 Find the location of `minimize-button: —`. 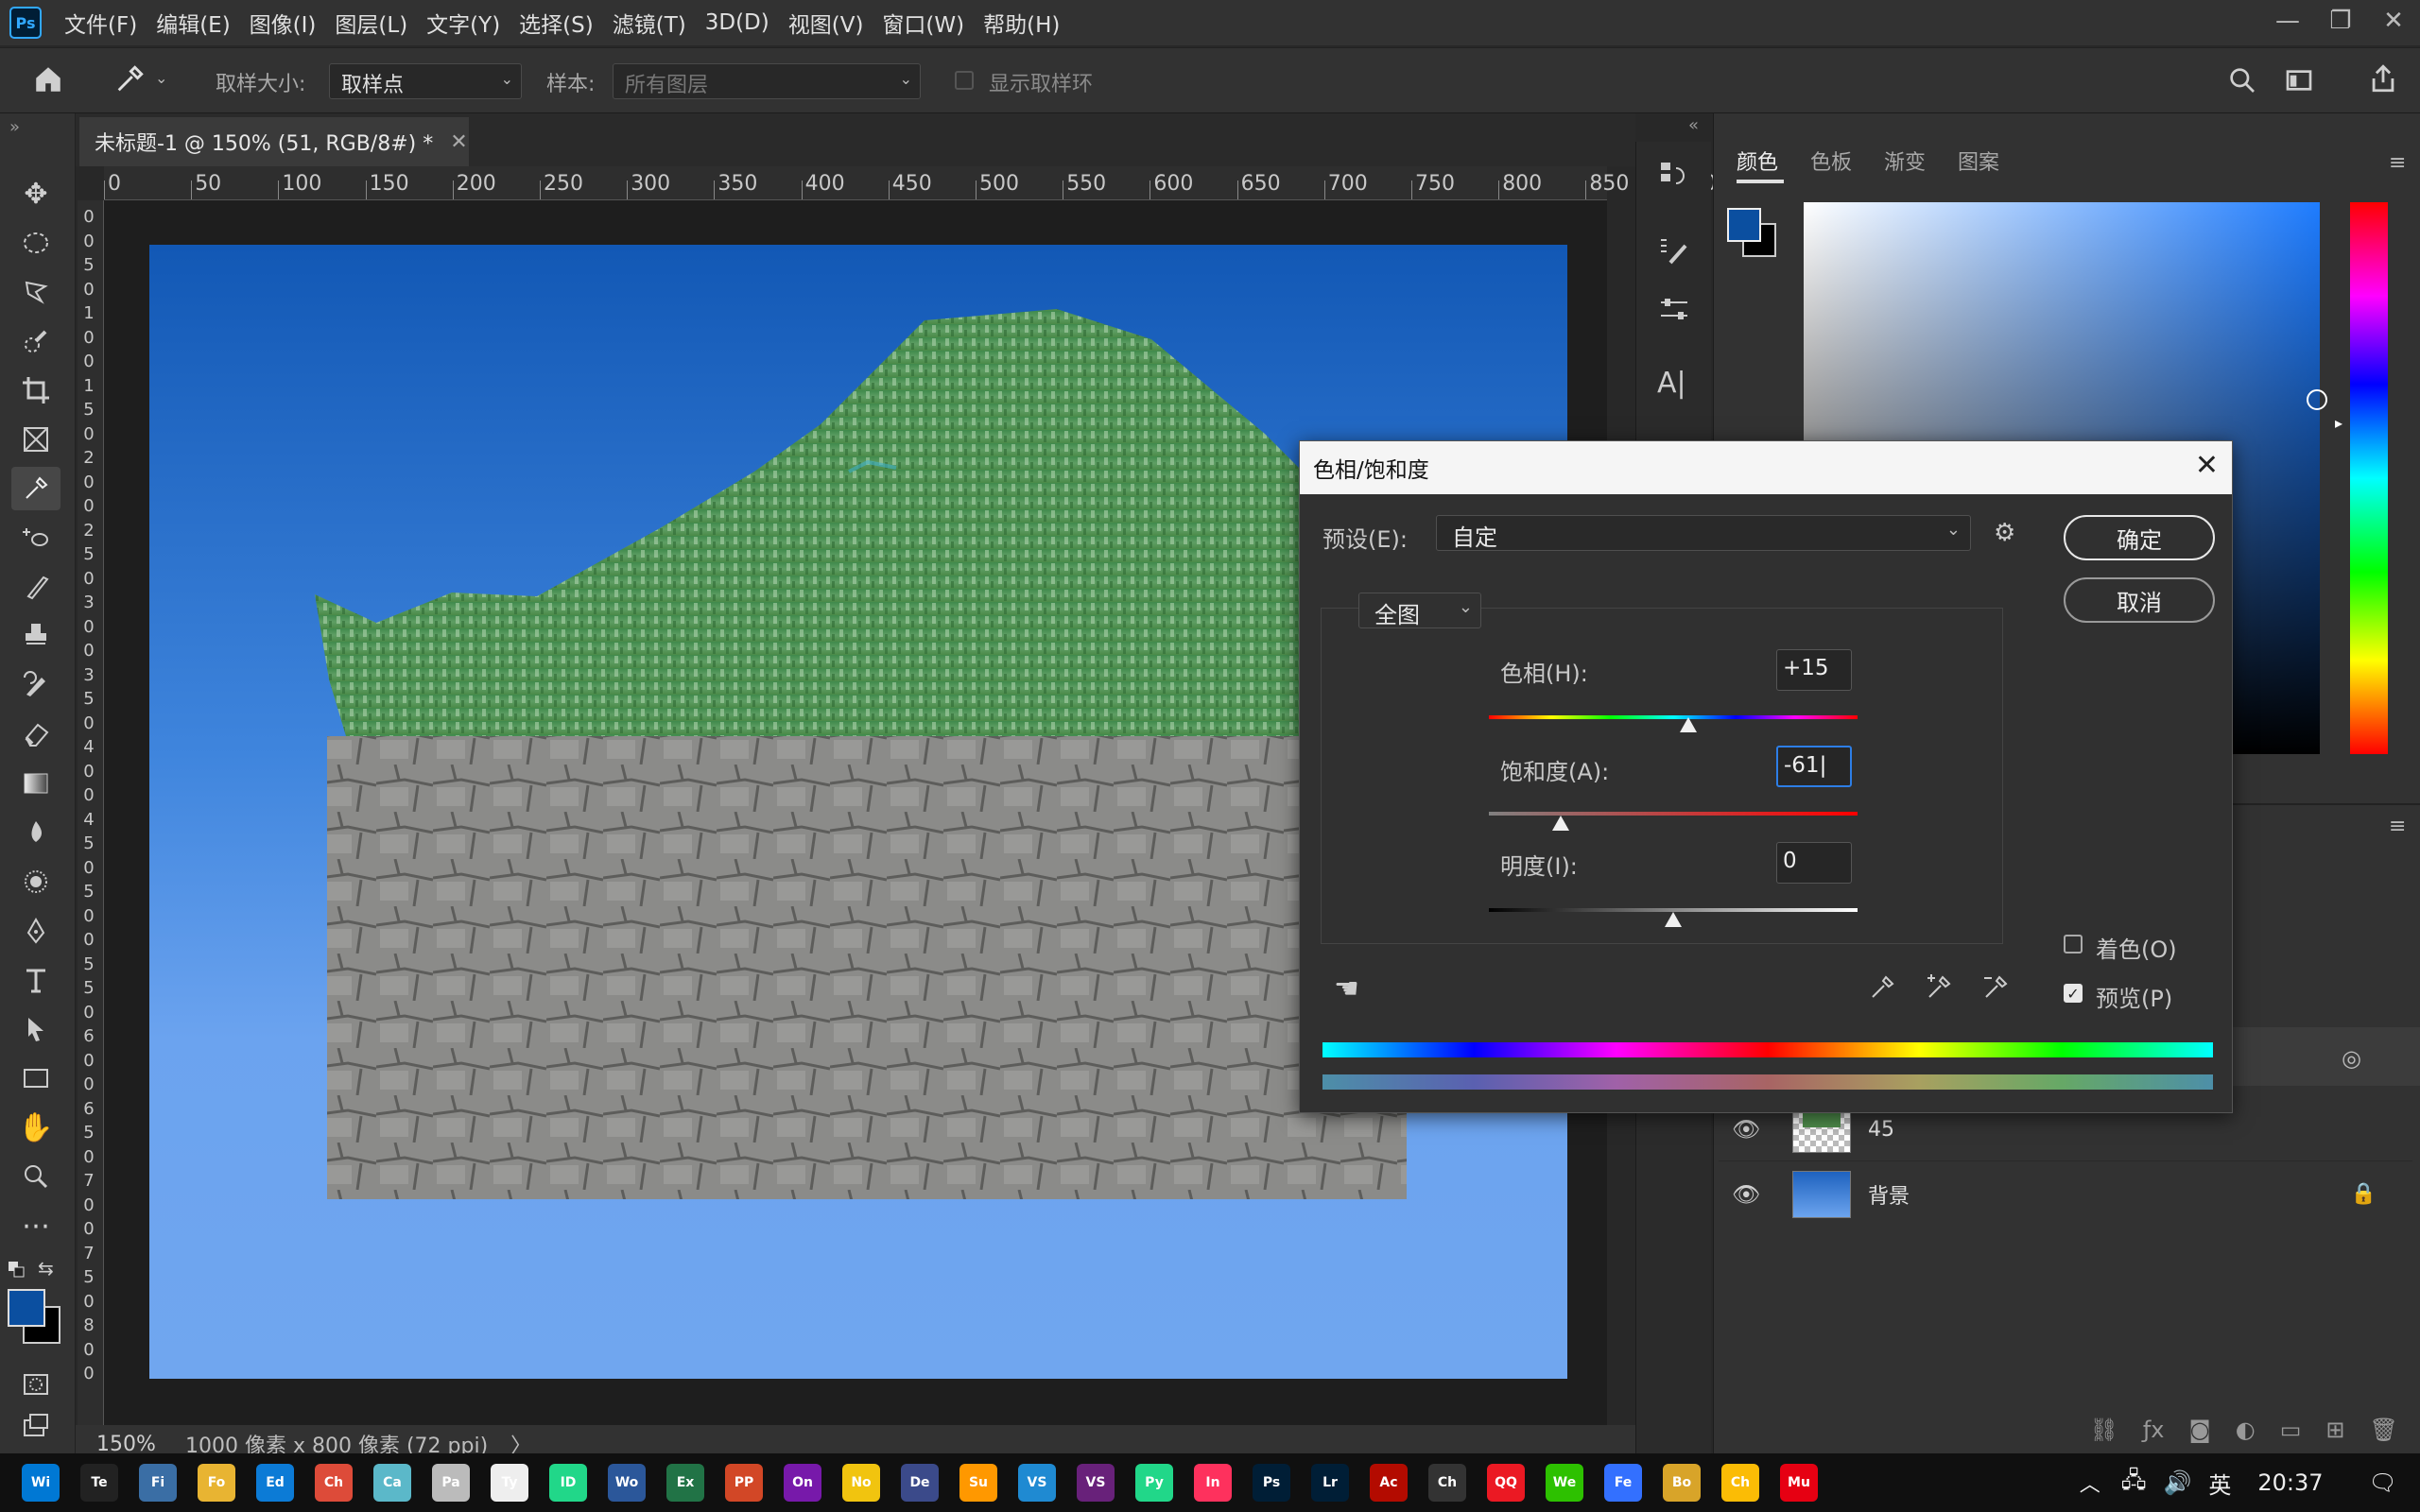

minimize-button: — is located at coordinates (2287, 21).